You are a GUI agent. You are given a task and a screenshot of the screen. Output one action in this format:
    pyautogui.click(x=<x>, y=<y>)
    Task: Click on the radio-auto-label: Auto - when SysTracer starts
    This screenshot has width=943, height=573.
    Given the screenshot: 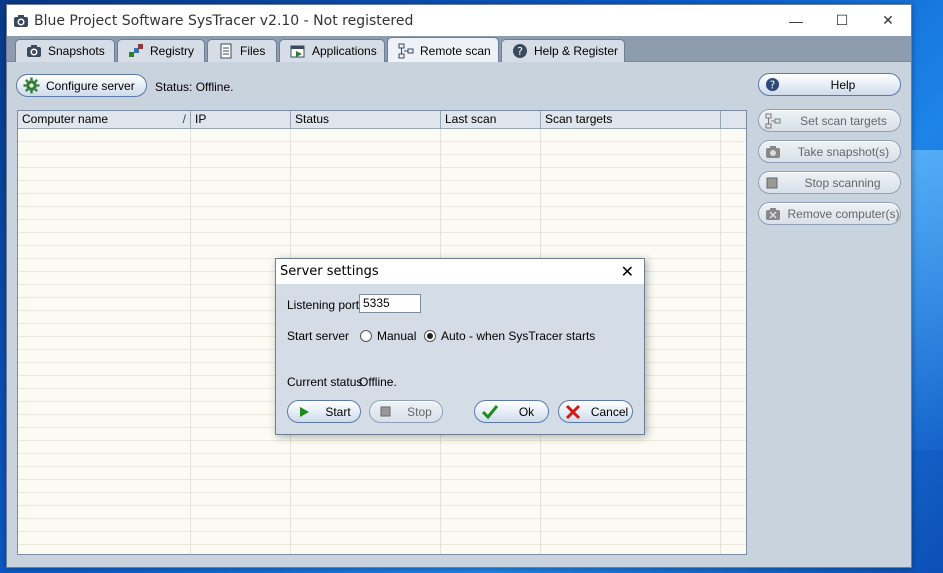 What is the action you would take?
    pyautogui.click(x=518, y=336)
    